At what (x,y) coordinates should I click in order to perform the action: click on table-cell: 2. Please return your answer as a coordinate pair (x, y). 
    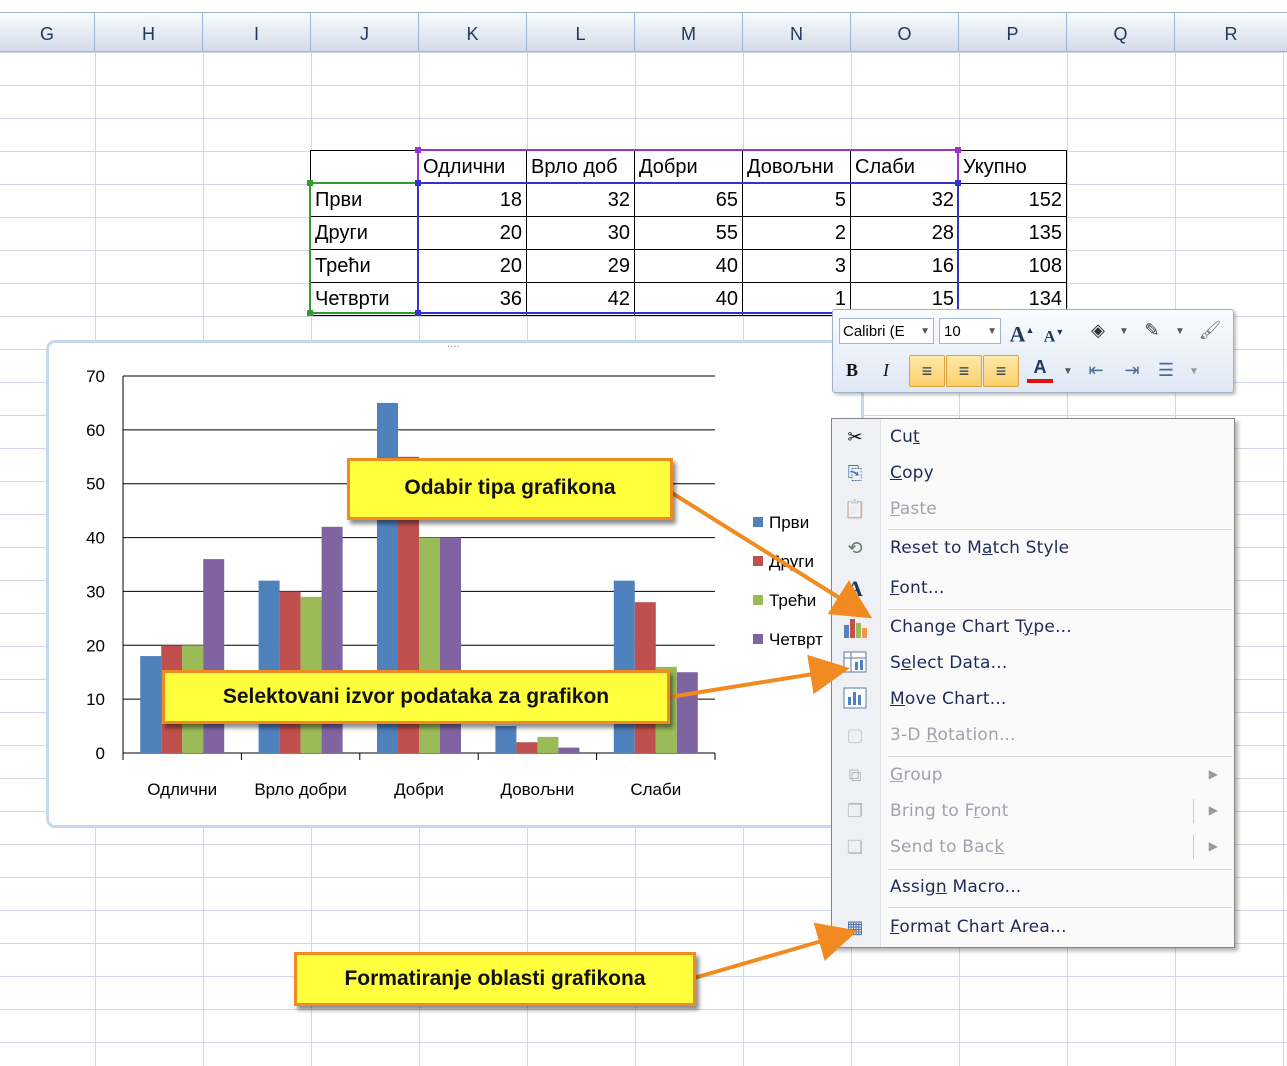
    Looking at the image, I should click on (796, 233).